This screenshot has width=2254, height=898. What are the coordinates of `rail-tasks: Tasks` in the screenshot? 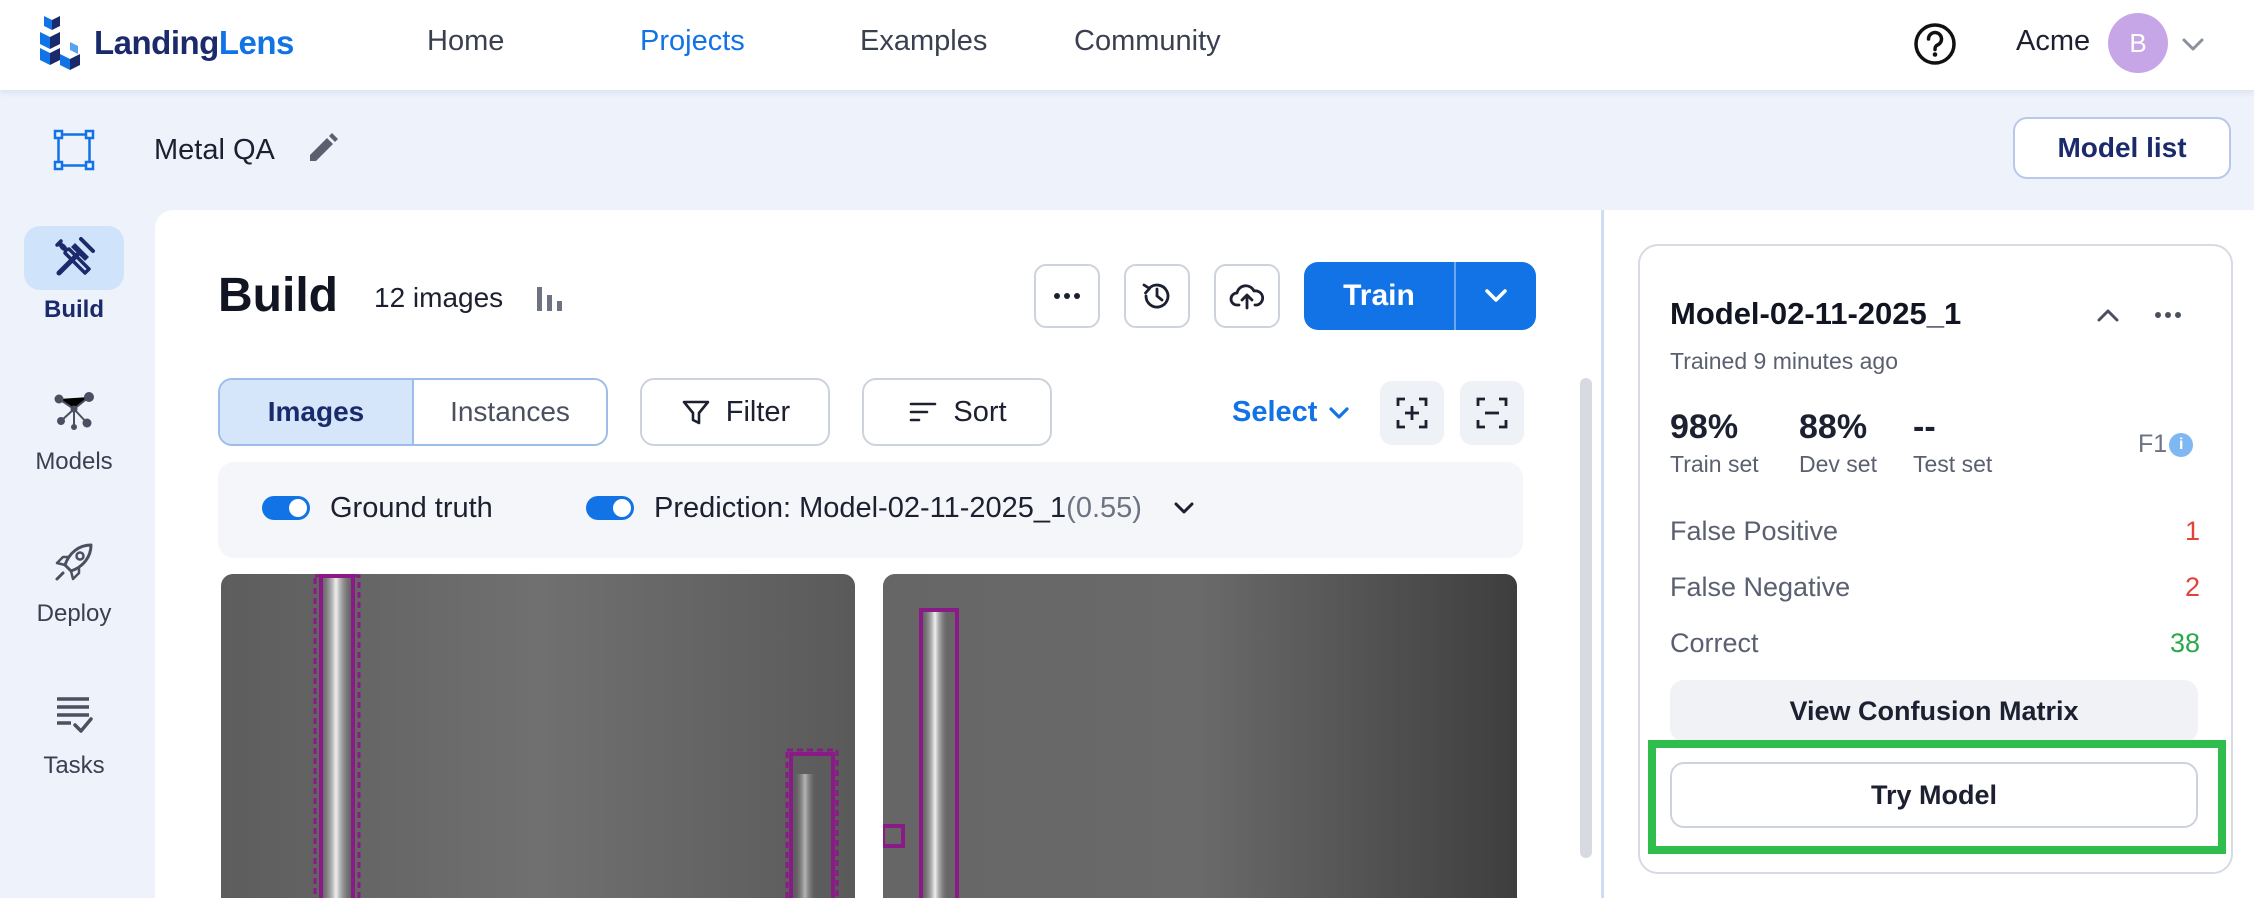 It's located at (74, 731).